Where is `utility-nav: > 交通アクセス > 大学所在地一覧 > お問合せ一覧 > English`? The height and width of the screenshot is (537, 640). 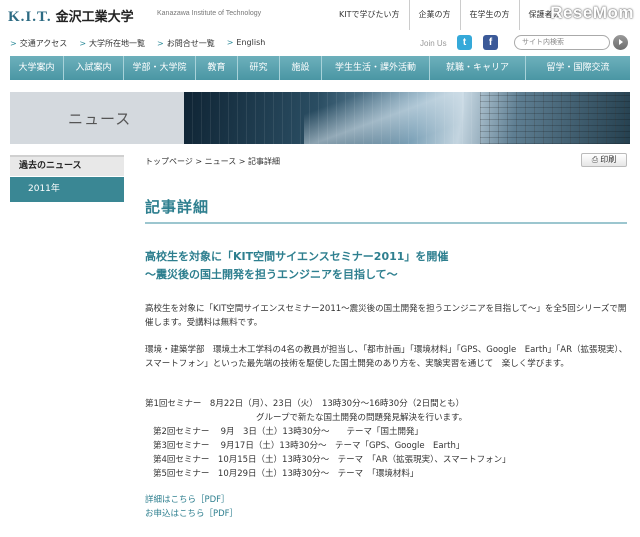
utility-nav: > 交通アクセス > 大学所在地一覧 > お問合せ一覧 > English is located at coordinates (143, 43).